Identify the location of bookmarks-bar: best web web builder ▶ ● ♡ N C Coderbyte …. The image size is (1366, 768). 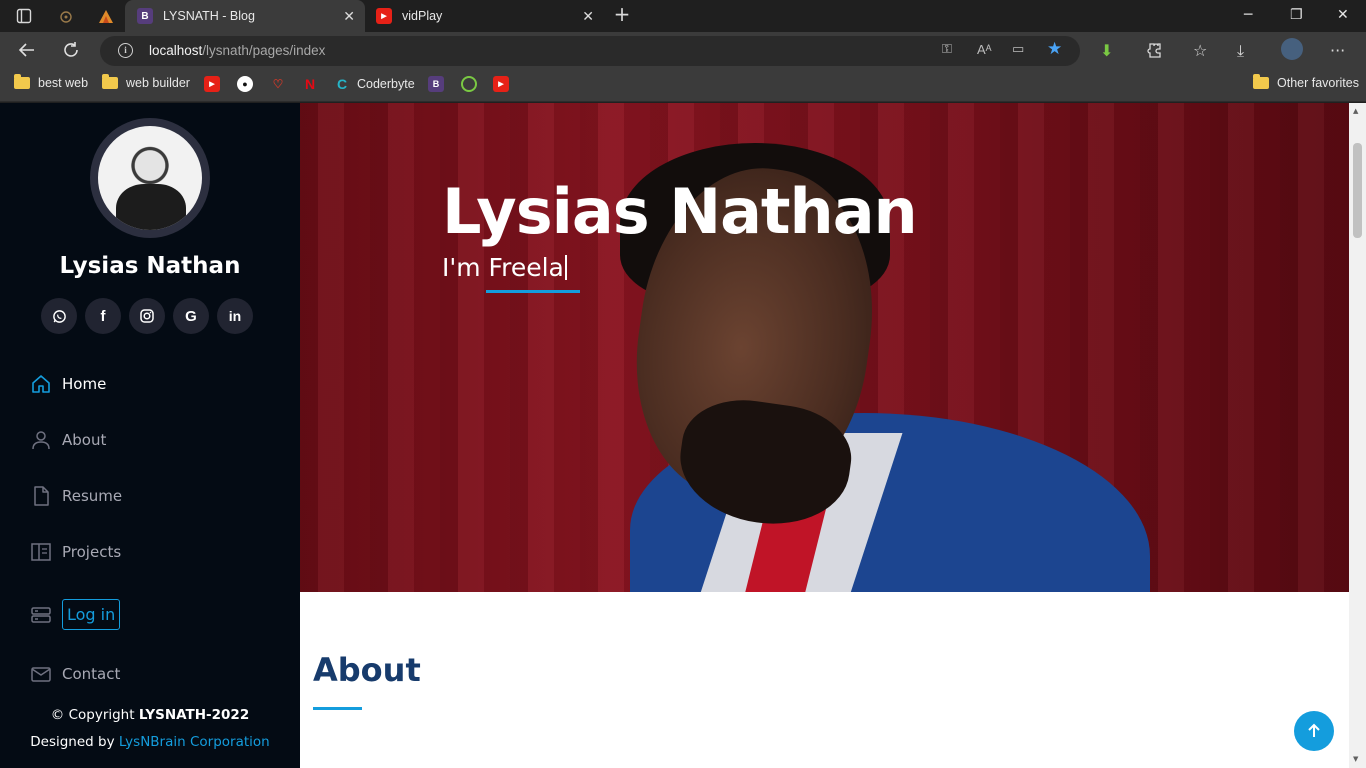
(683, 86).